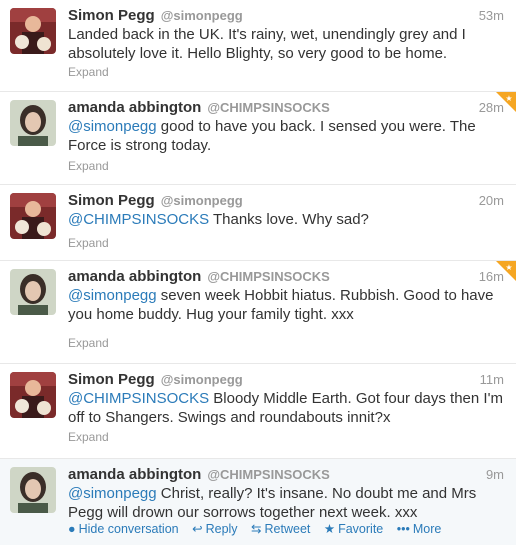 The height and width of the screenshot is (545, 516). I want to click on tweet-header: amanda abbington @CHIMPSINSOCKS 16m, so click(288, 278).